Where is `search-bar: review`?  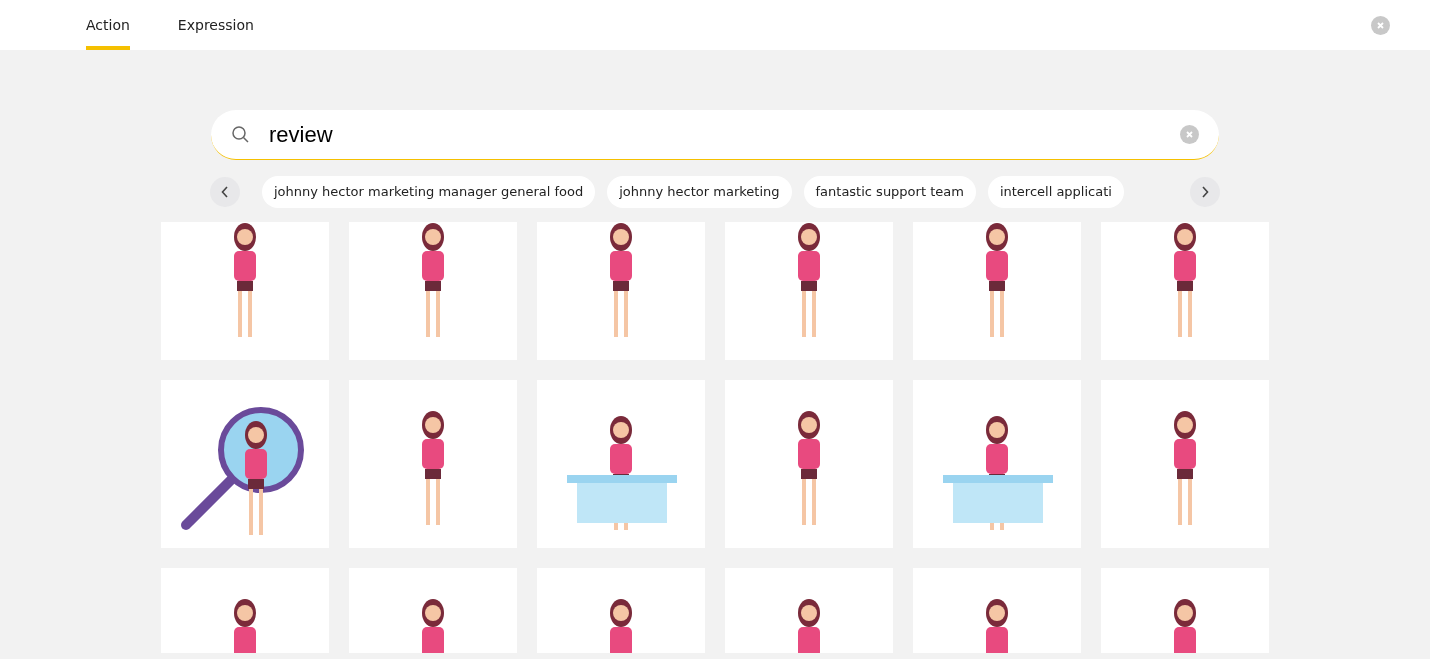 search-bar: review is located at coordinates (715, 135).